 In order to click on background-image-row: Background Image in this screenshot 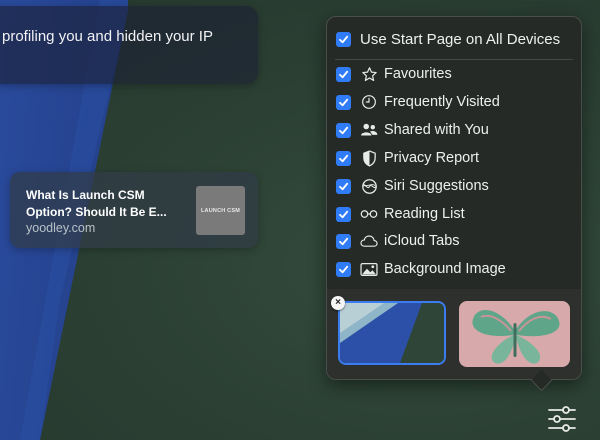, I will do `click(421, 269)`.